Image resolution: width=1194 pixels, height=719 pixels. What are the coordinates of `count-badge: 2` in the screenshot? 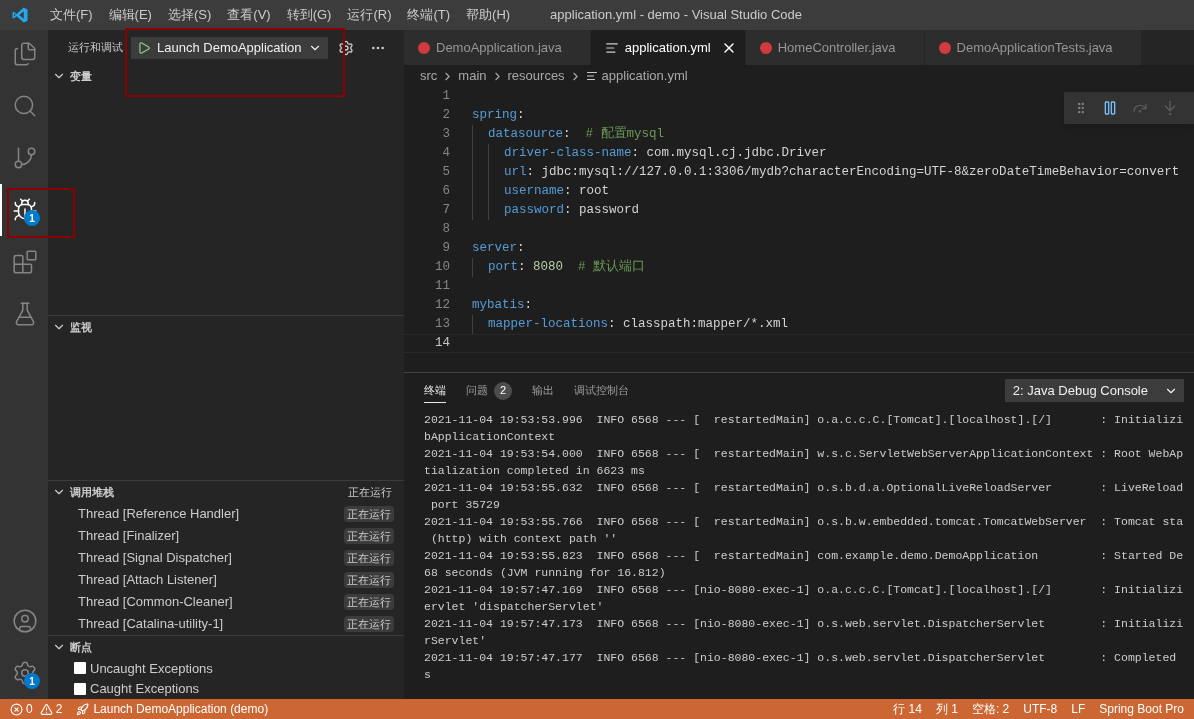 It's located at (503, 390).